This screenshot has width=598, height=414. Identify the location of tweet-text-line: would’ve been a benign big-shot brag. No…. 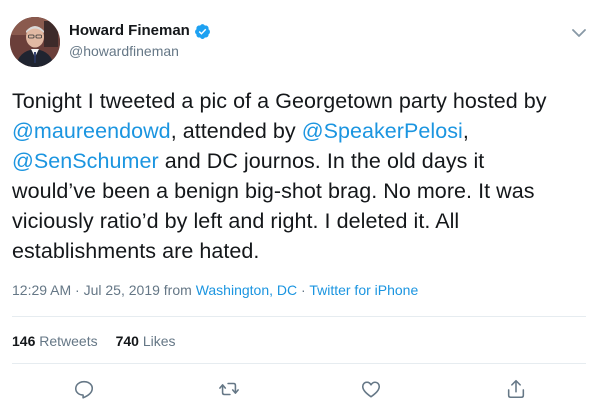
(299, 191).